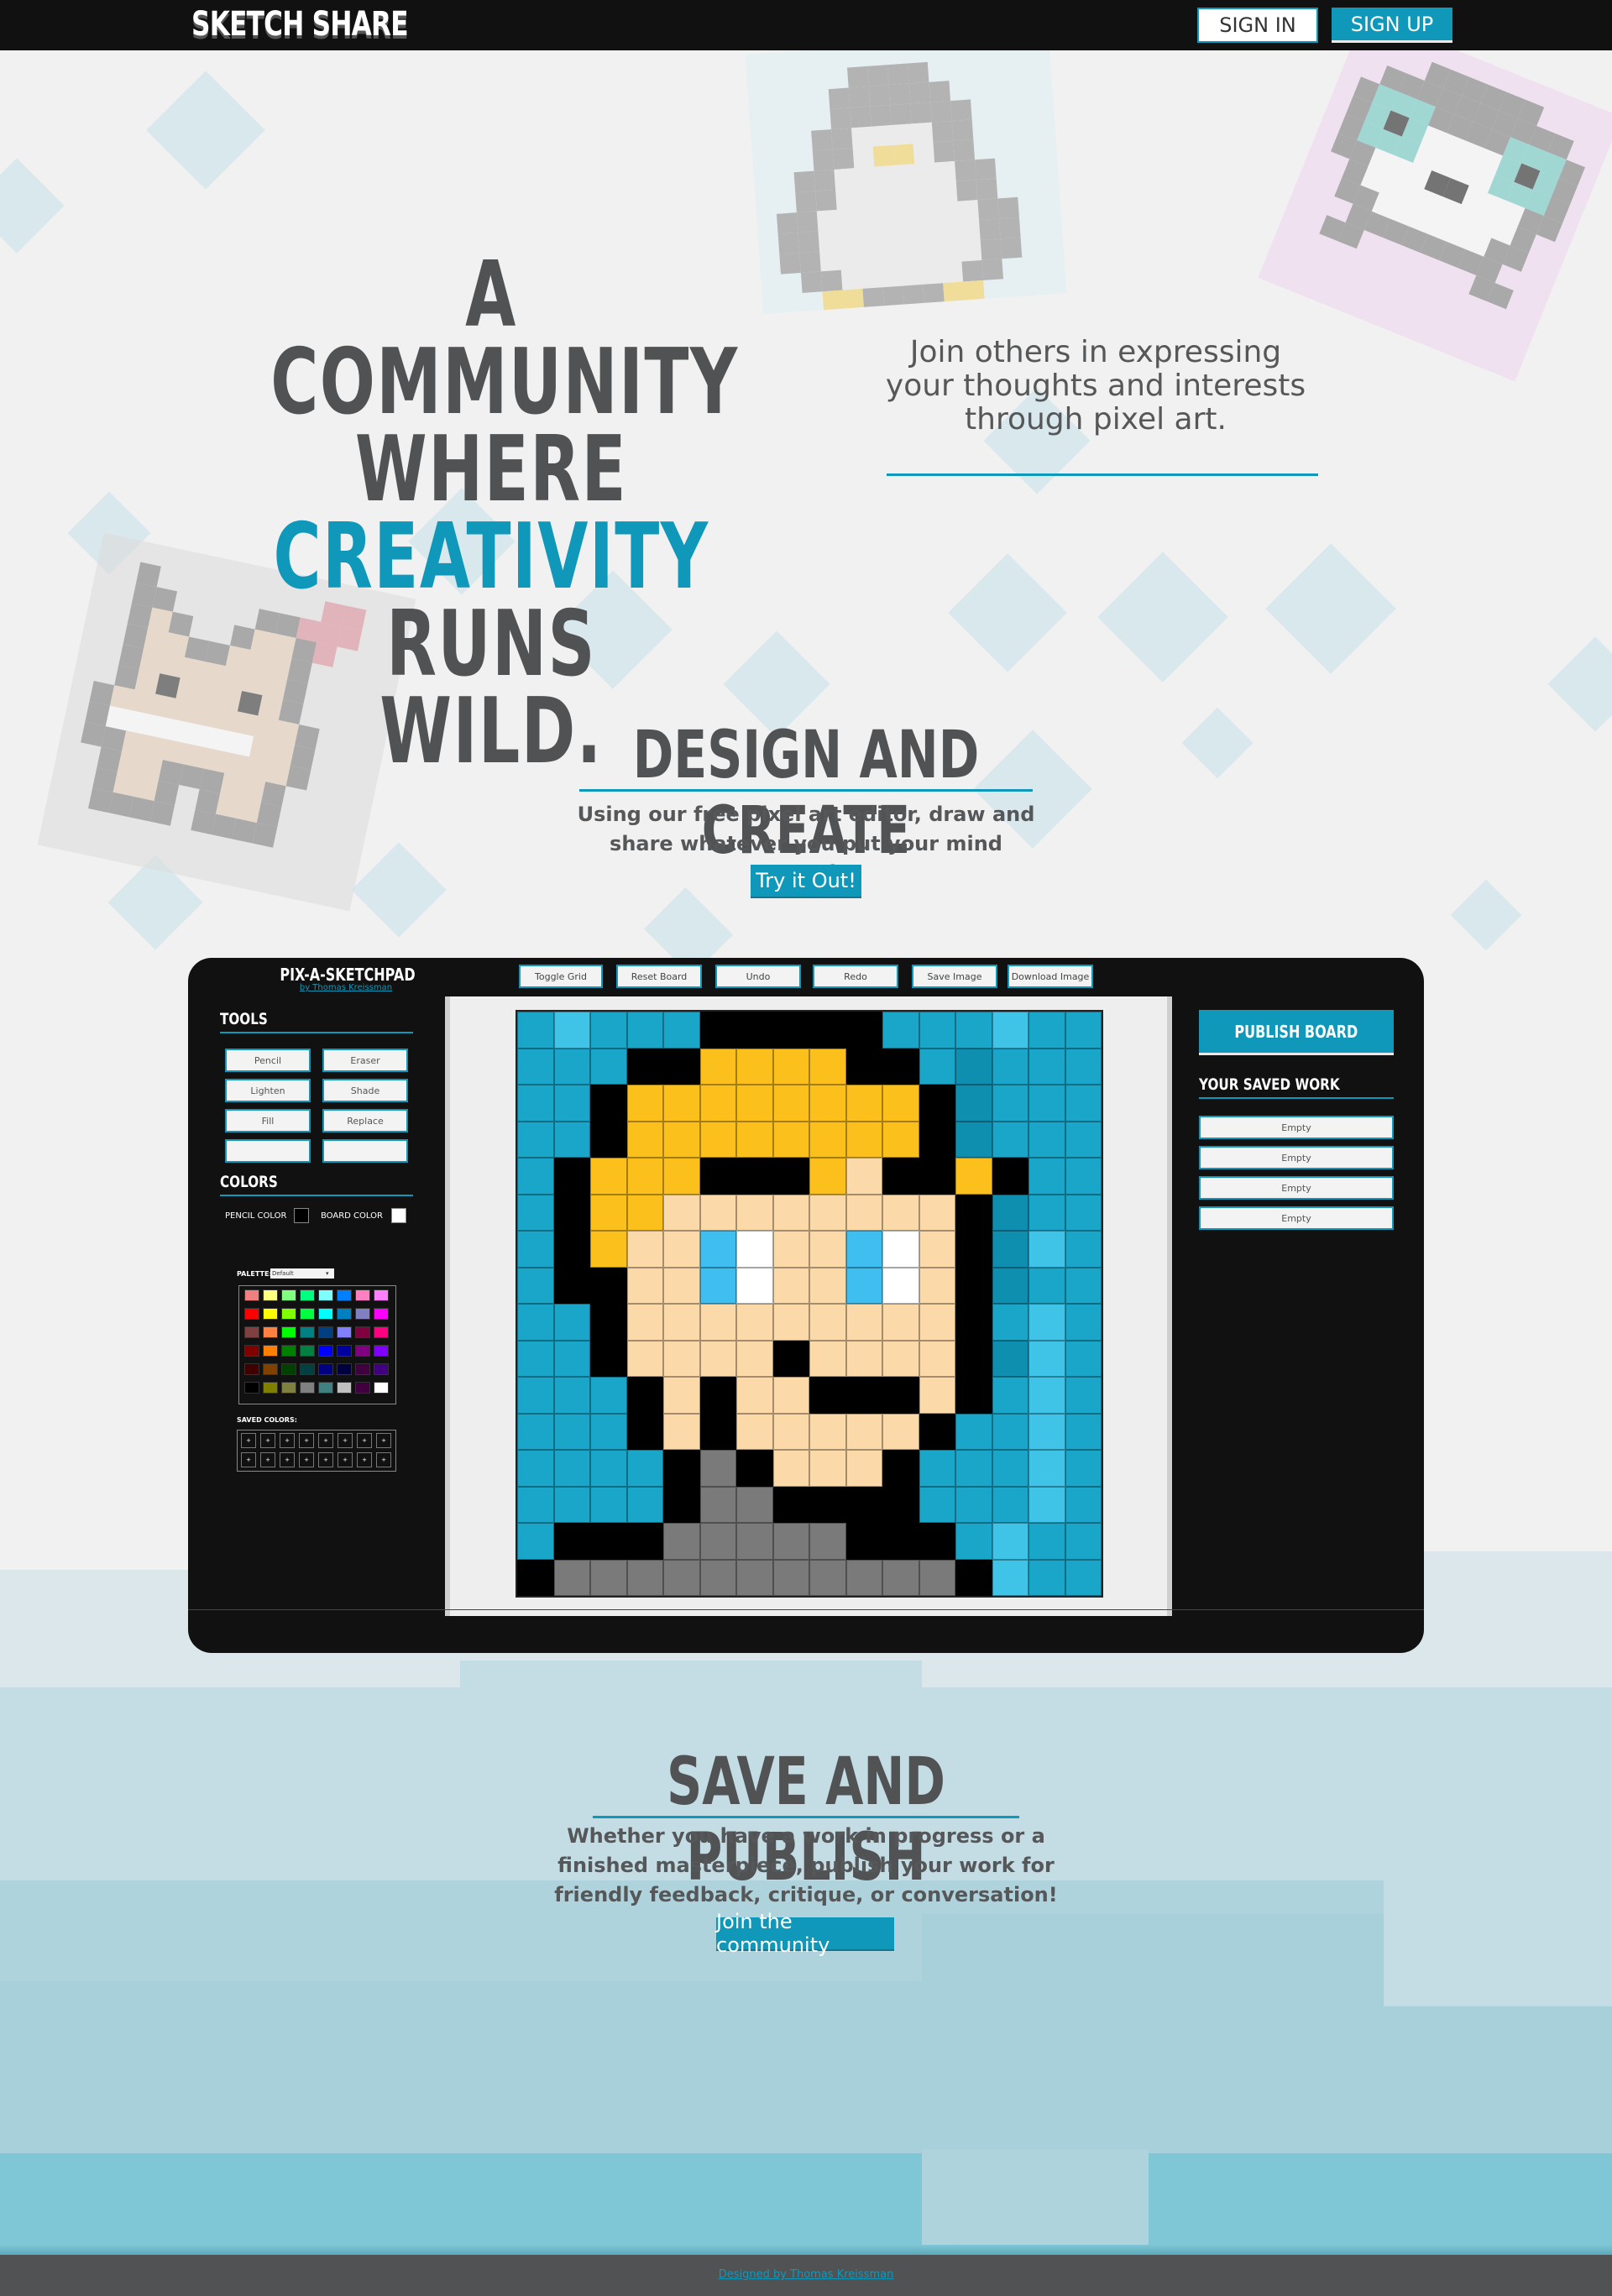 The width and height of the screenshot is (1612, 2296). What do you see at coordinates (1050, 976) in the screenshot?
I see `download-image-button: Download Image` at bounding box center [1050, 976].